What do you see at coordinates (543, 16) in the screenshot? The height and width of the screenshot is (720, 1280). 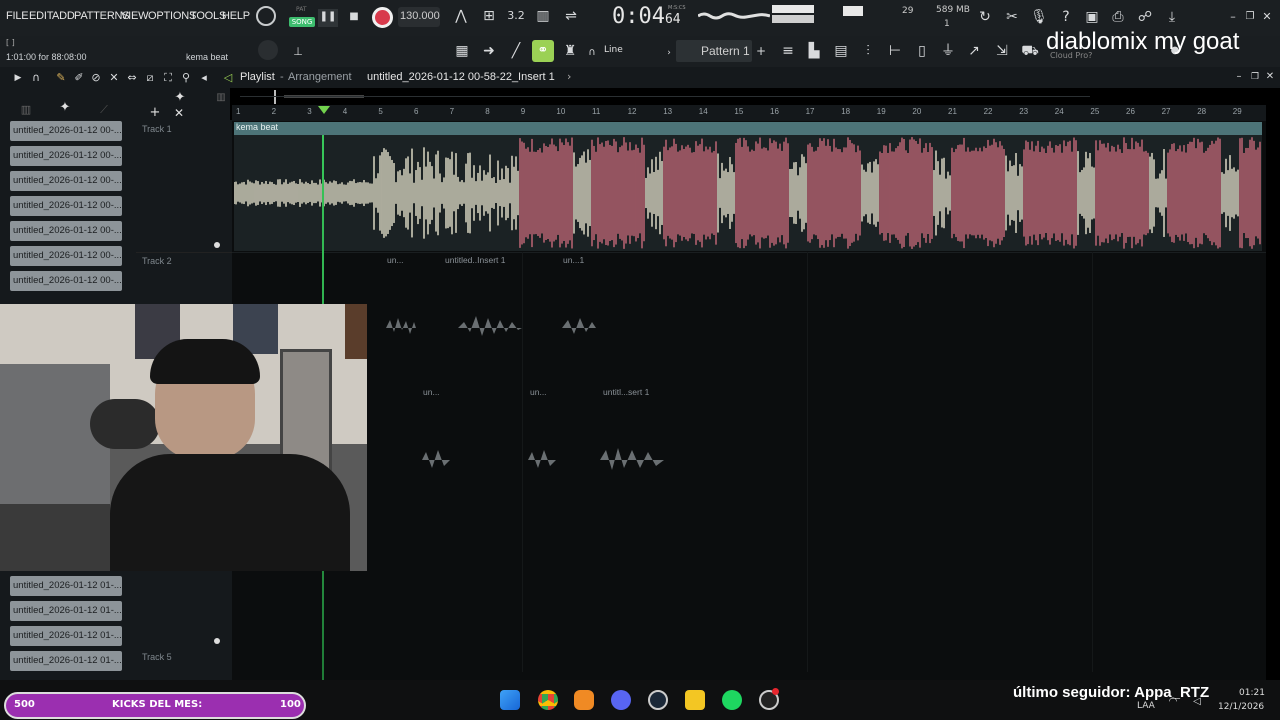 I see `step-edit-icon: ▥` at bounding box center [543, 16].